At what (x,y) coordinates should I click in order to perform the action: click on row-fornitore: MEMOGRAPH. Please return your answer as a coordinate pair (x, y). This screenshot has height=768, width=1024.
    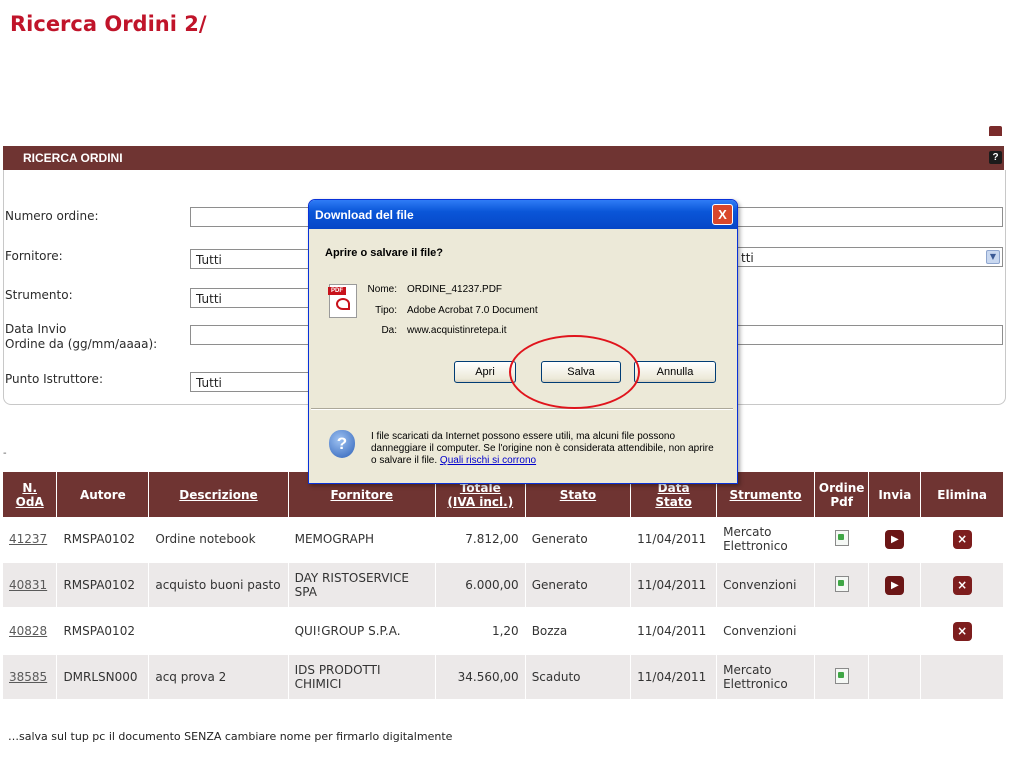
    Looking at the image, I should click on (362, 540).